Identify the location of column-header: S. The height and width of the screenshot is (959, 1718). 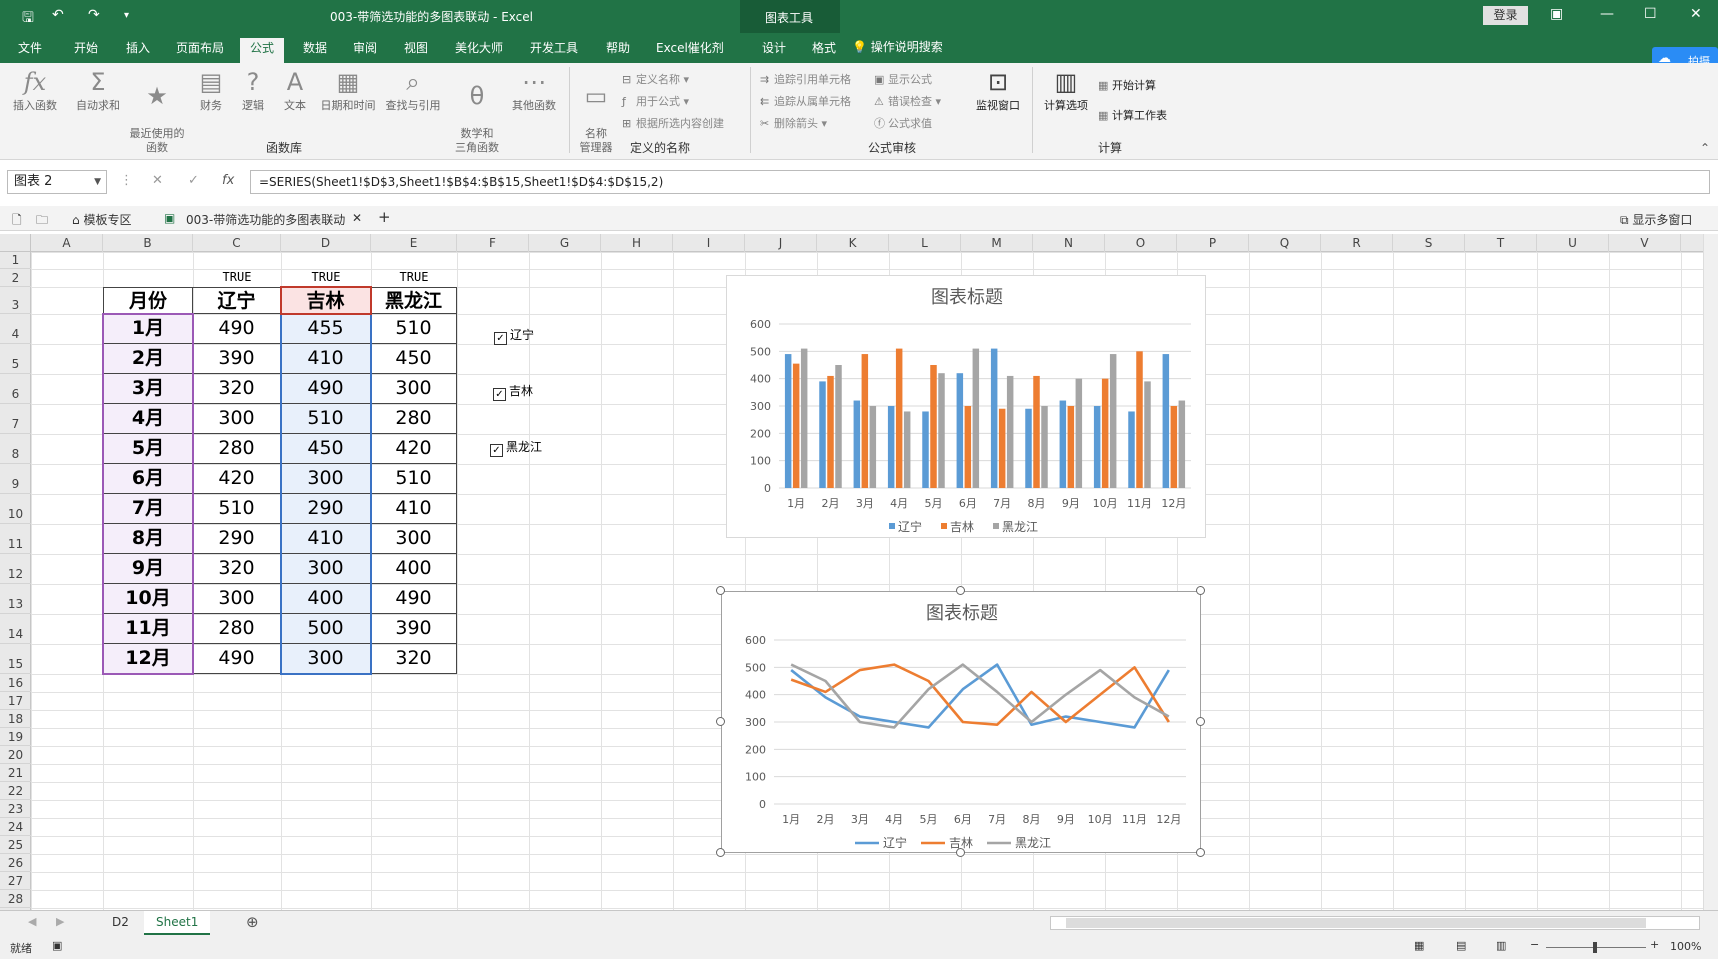
(1429, 243).